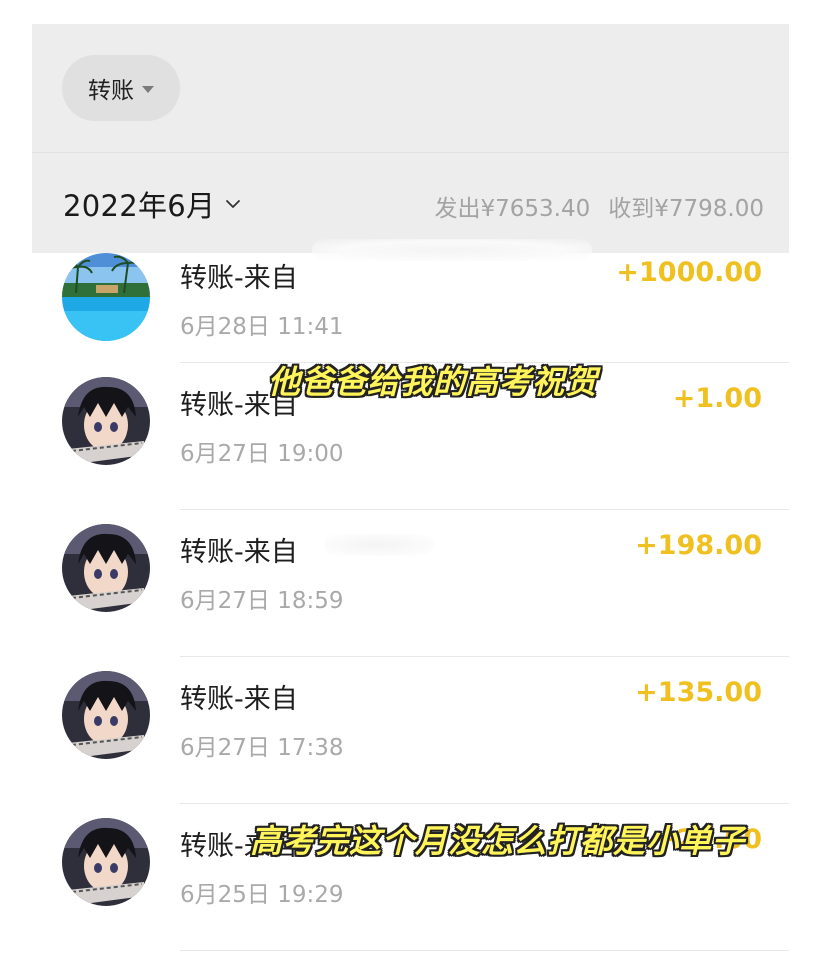 This screenshot has height=976, width=822. What do you see at coordinates (262, 895) in the screenshot?
I see `transaction-time: 6月25日 19:29` at bounding box center [262, 895].